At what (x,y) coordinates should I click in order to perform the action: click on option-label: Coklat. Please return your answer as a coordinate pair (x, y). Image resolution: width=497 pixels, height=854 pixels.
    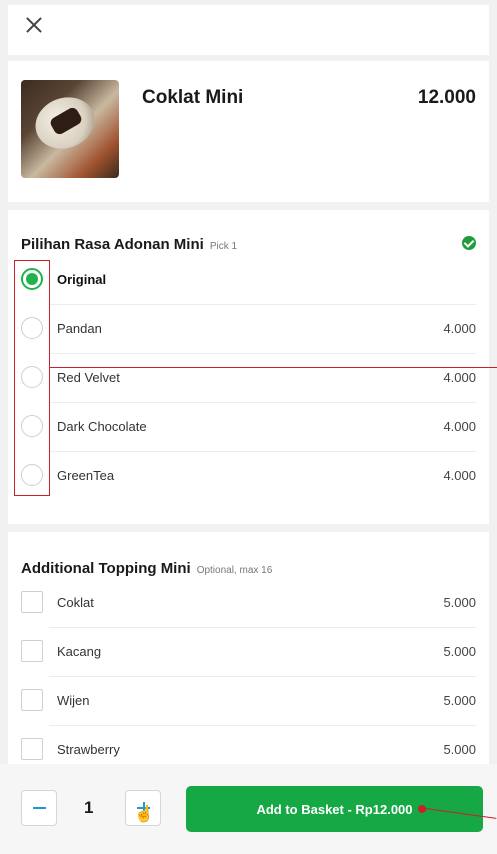
    Looking at the image, I should click on (75, 602).